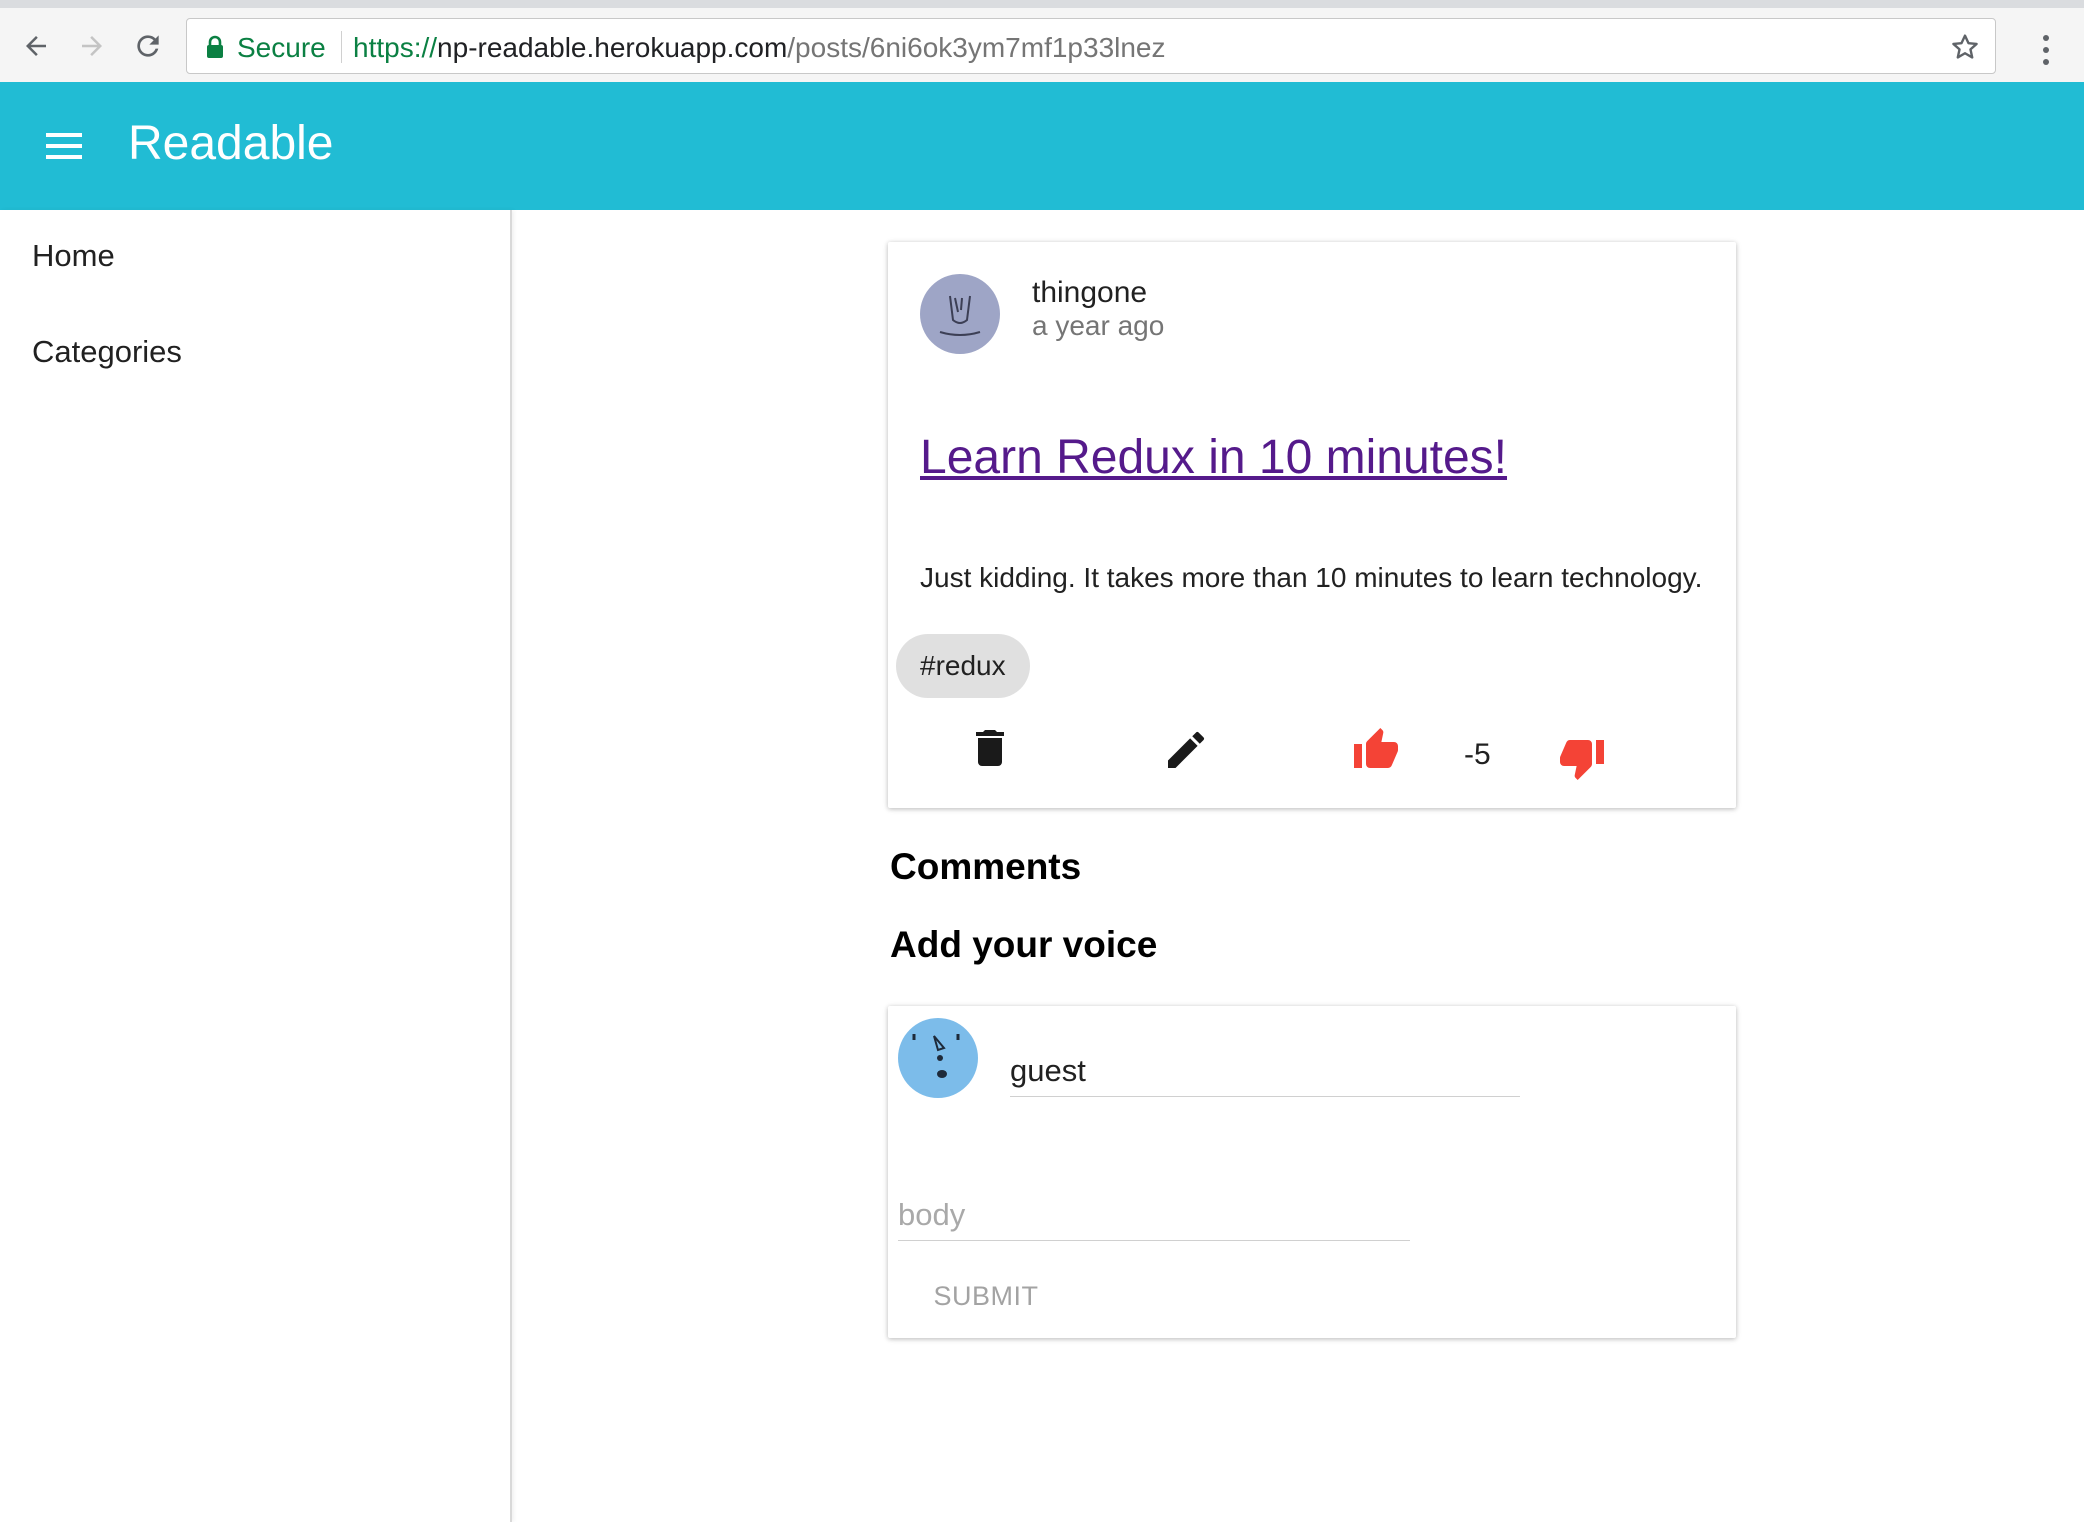 The height and width of the screenshot is (1522, 2084). Describe the element at coordinates (1965, 47) in the screenshot. I see `bookmark-star-icon` at that location.